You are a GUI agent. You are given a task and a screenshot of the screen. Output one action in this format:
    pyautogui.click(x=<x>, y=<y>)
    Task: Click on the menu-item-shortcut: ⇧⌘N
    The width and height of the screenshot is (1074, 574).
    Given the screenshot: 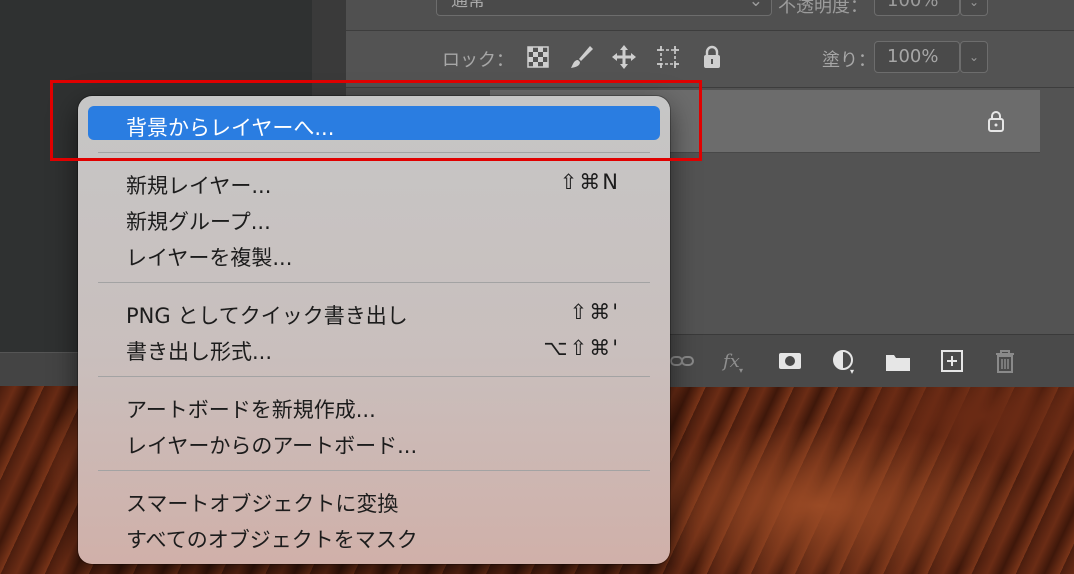 What is the action you would take?
    pyautogui.click(x=589, y=182)
    